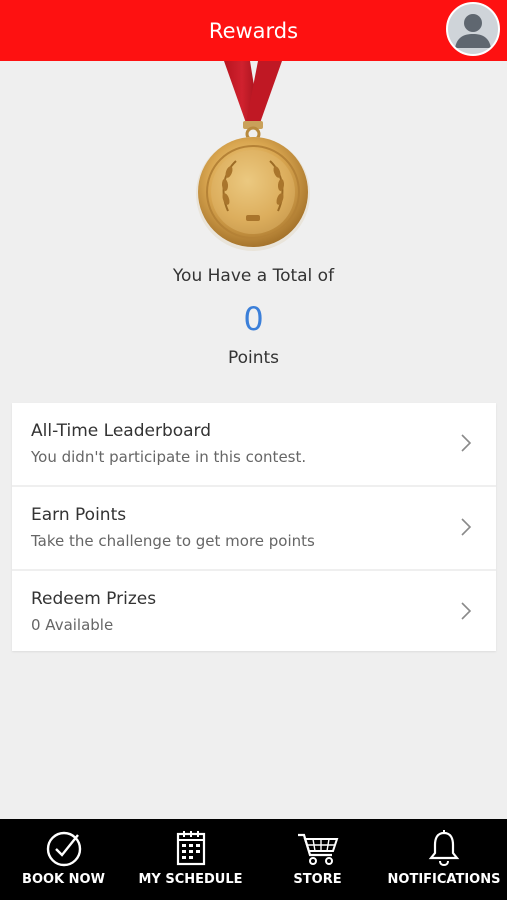 Image resolution: width=507 pixels, height=900 pixels. Describe the element at coordinates (94, 599) in the screenshot. I see `menu-item-title: Redeem Prizes` at that location.